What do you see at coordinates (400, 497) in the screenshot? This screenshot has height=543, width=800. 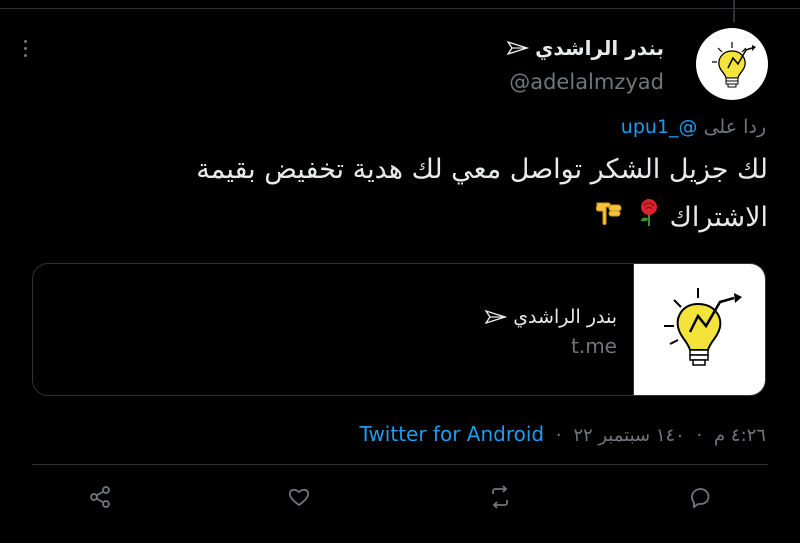 I see `action-bar` at bounding box center [400, 497].